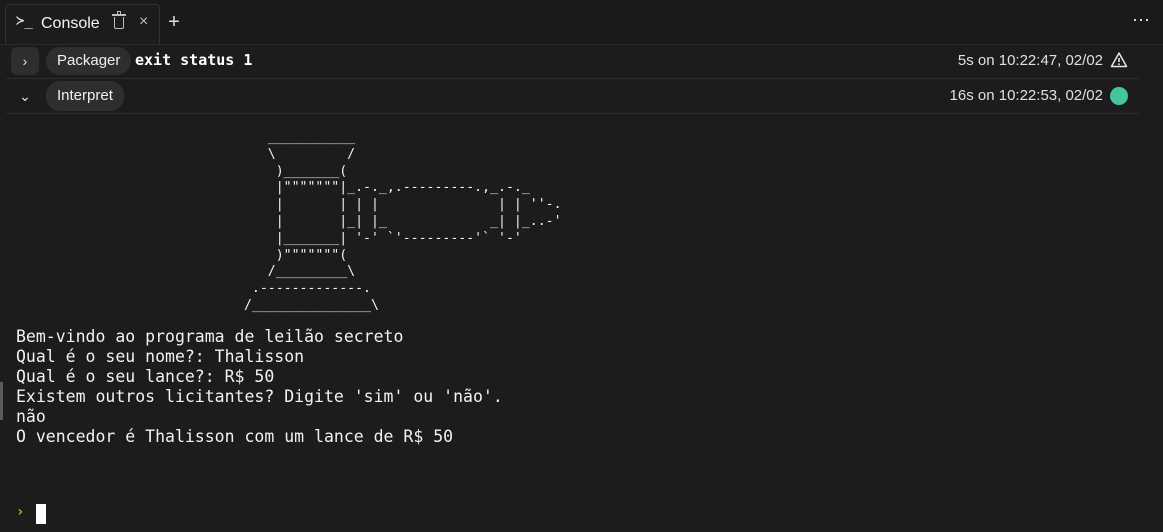 The height and width of the screenshot is (532, 1163). What do you see at coordinates (143, 22) in the screenshot?
I see `close-icon: ×` at bounding box center [143, 22].